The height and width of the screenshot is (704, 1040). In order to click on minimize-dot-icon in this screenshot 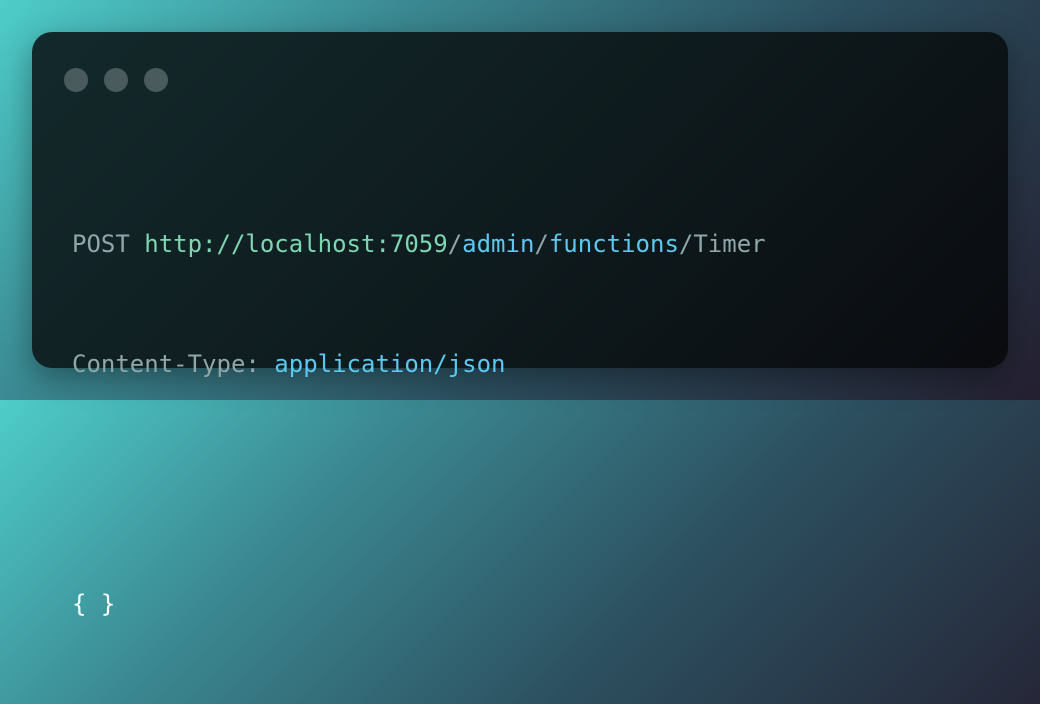, I will do `click(116, 80)`.